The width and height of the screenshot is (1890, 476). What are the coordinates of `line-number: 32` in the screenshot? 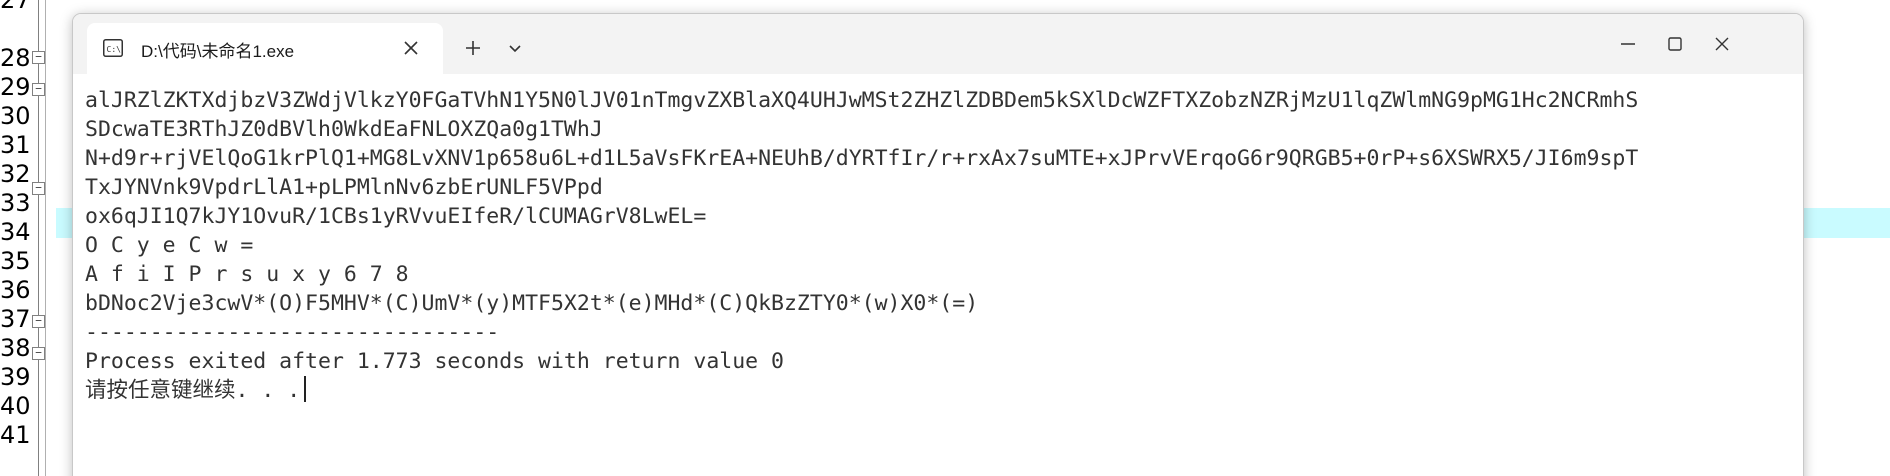 It's located at (15, 174).